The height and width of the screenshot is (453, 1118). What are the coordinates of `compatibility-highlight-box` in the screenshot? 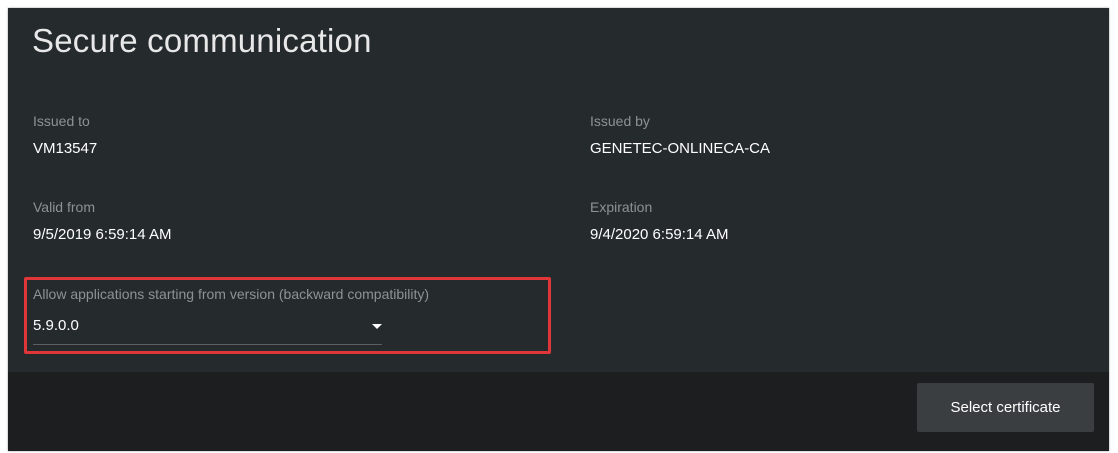 It's located at (287, 315).